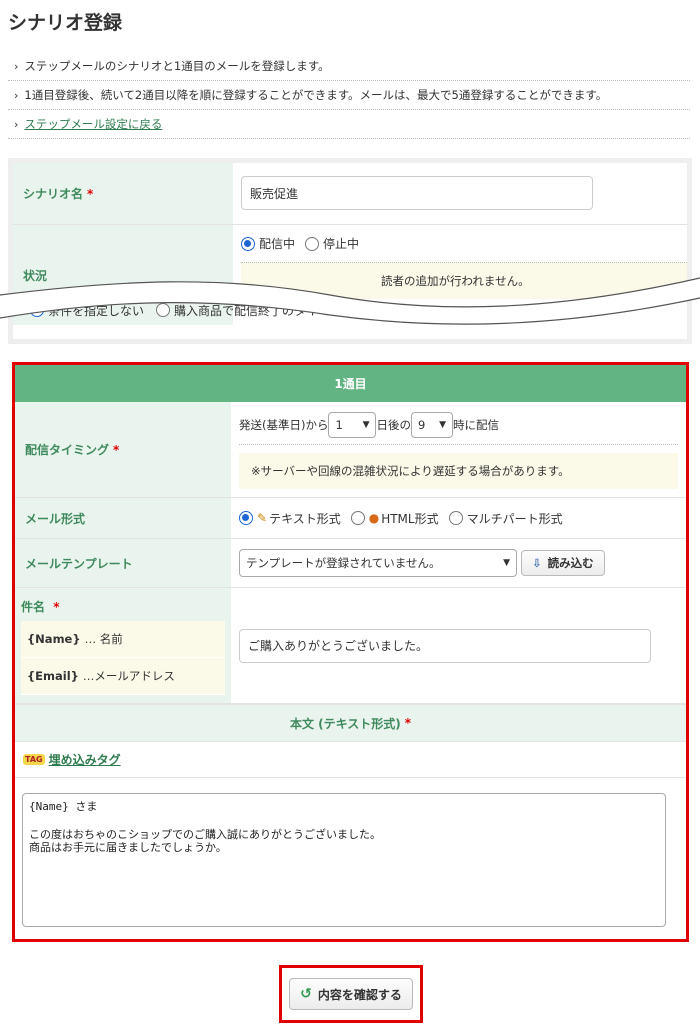 This screenshot has width=700, height=1035. Describe the element at coordinates (570, 563) in the screenshot. I see `button-label: 読み込む` at that location.